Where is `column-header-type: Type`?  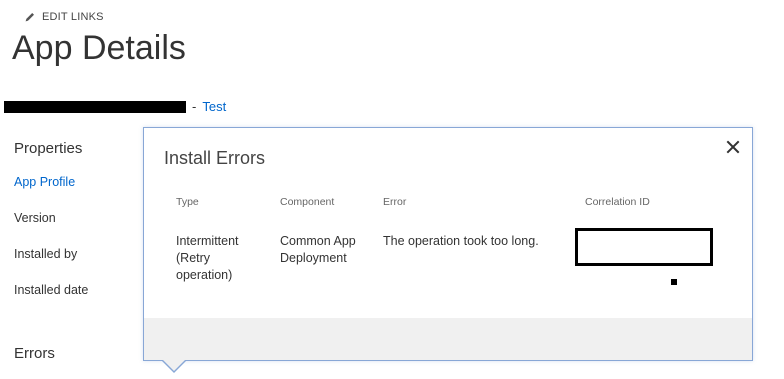 column-header-type: Type is located at coordinates (187, 202).